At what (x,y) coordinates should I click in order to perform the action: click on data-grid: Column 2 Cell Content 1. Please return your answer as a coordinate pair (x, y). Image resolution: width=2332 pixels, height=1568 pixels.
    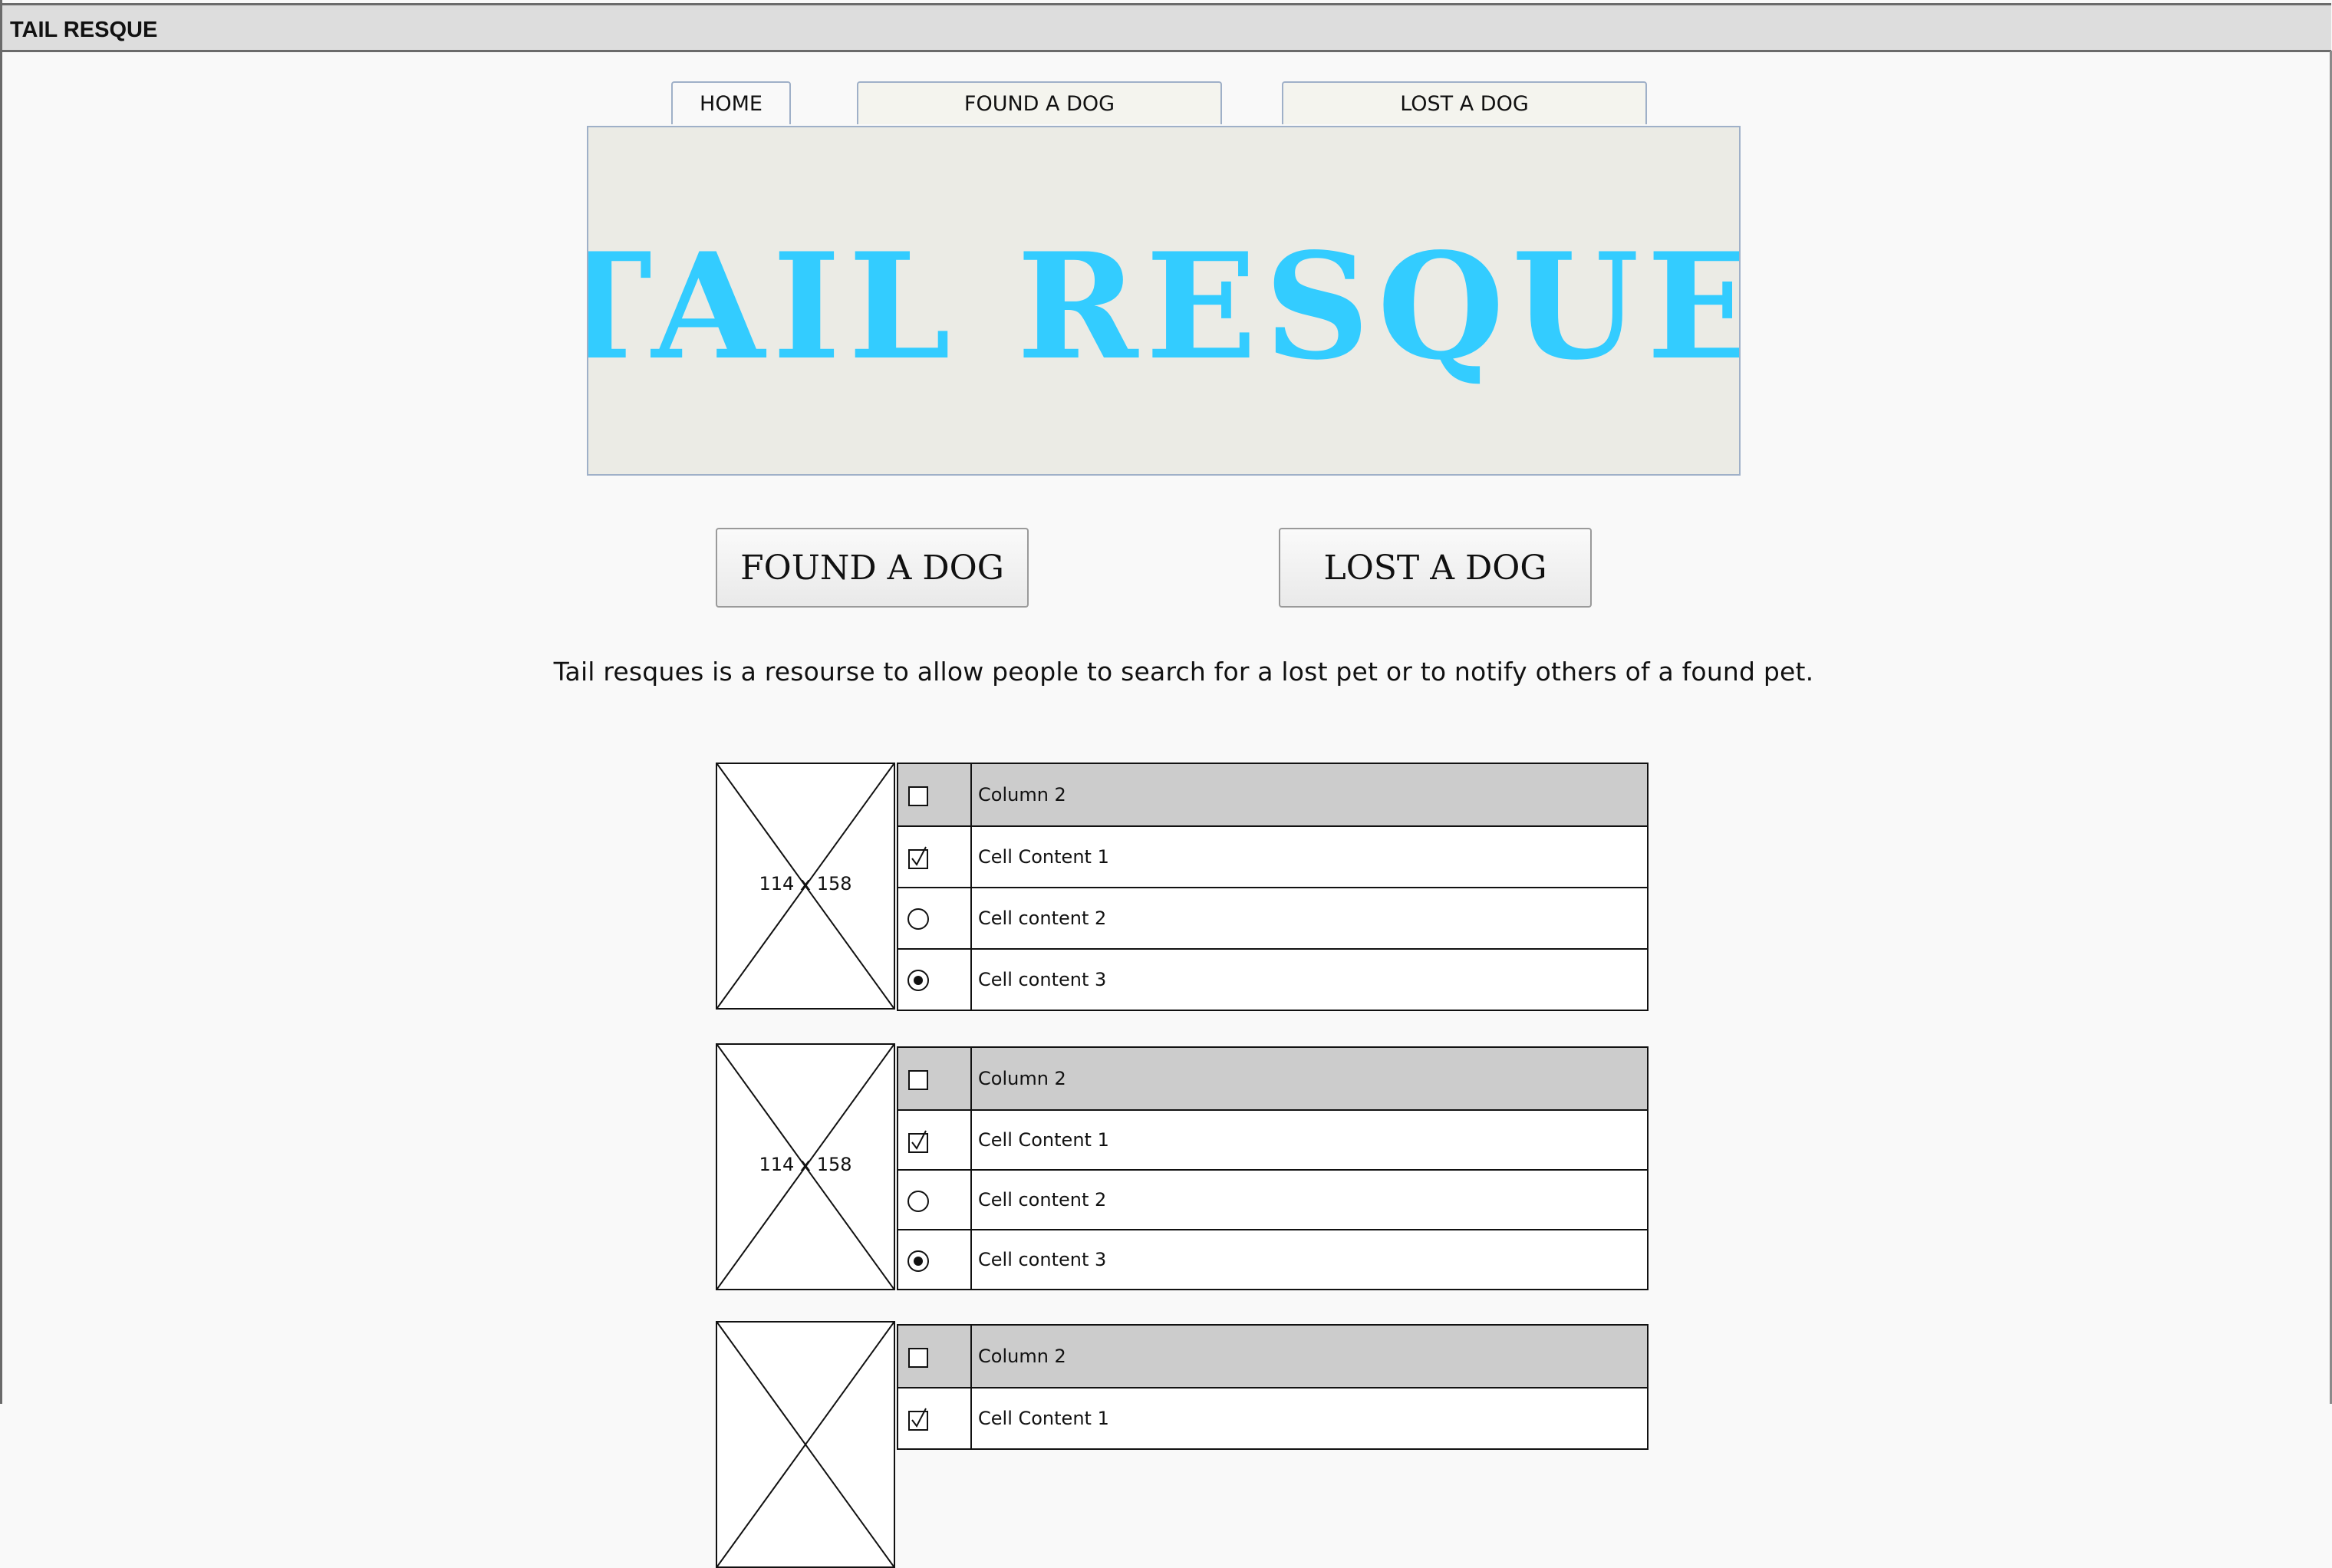
    Looking at the image, I should click on (1273, 1387).